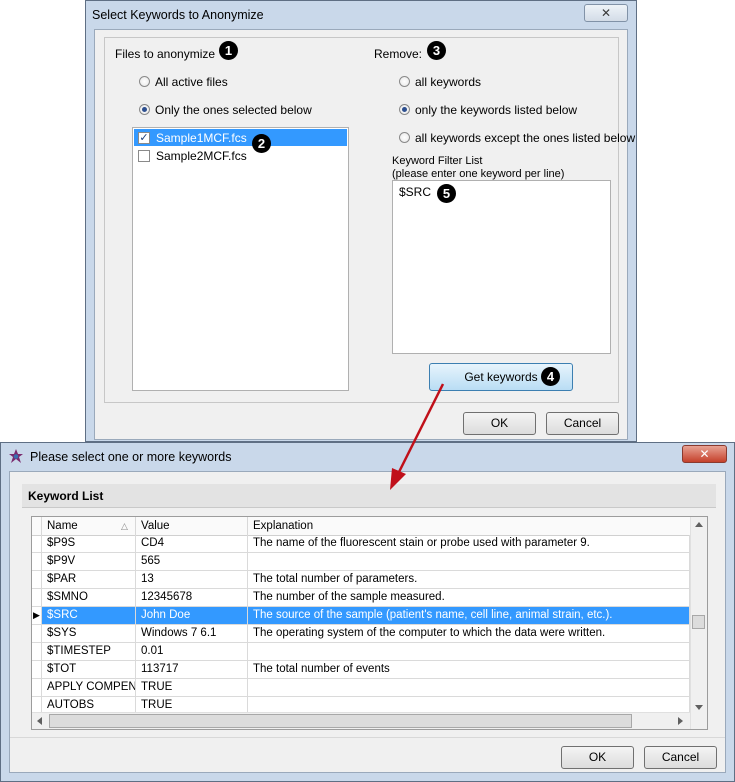  Describe the element at coordinates (448, 82) in the screenshot. I see `all-keywords-label: all keywords` at that location.